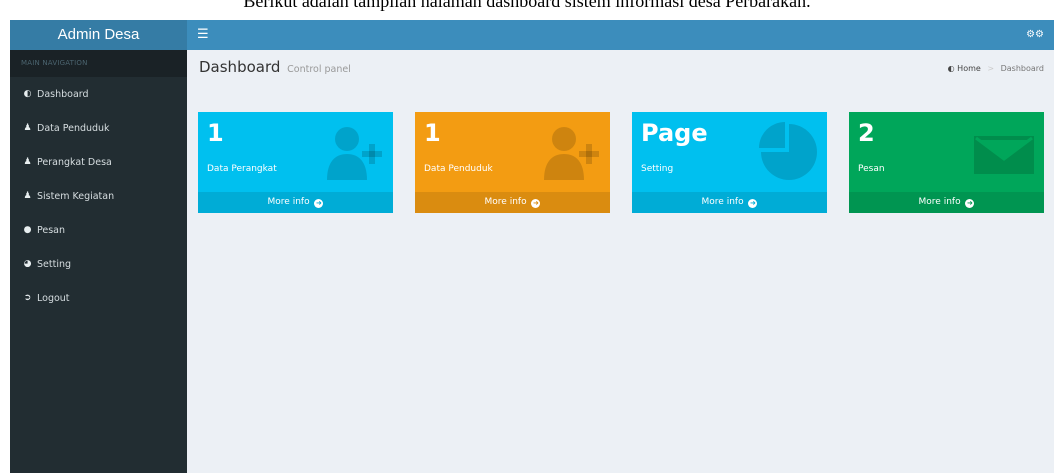  What do you see at coordinates (512, 162) in the screenshot?
I see `stat-box-data-penduduk: 1 Data Penduduk More info ➜` at bounding box center [512, 162].